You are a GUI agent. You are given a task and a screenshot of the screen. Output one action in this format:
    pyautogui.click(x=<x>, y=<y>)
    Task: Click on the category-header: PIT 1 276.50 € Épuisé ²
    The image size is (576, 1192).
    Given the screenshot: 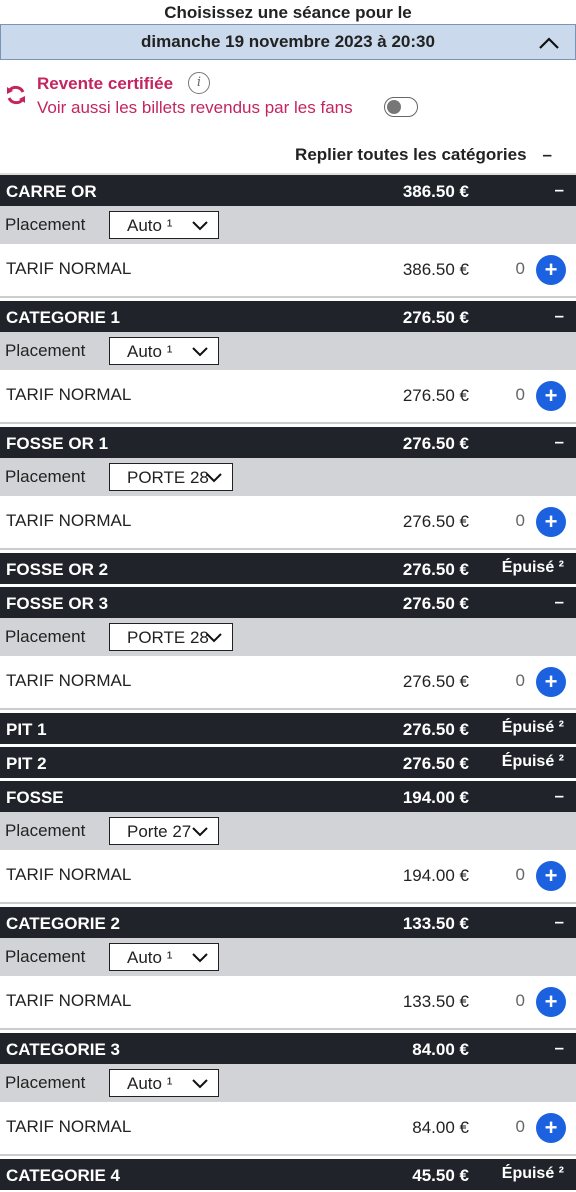 What is the action you would take?
    pyautogui.click(x=288, y=727)
    